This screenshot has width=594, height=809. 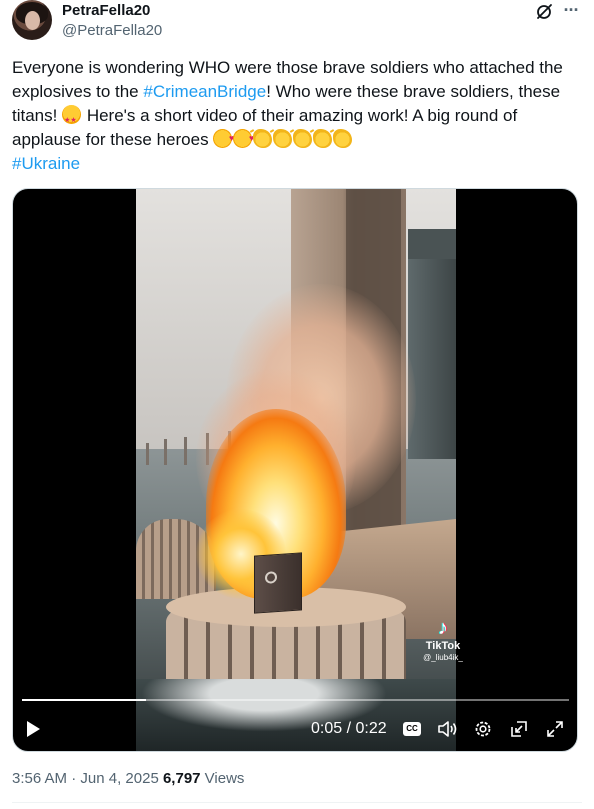 I want to click on tiktok-brand-label: TikTok, so click(x=443, y=646).